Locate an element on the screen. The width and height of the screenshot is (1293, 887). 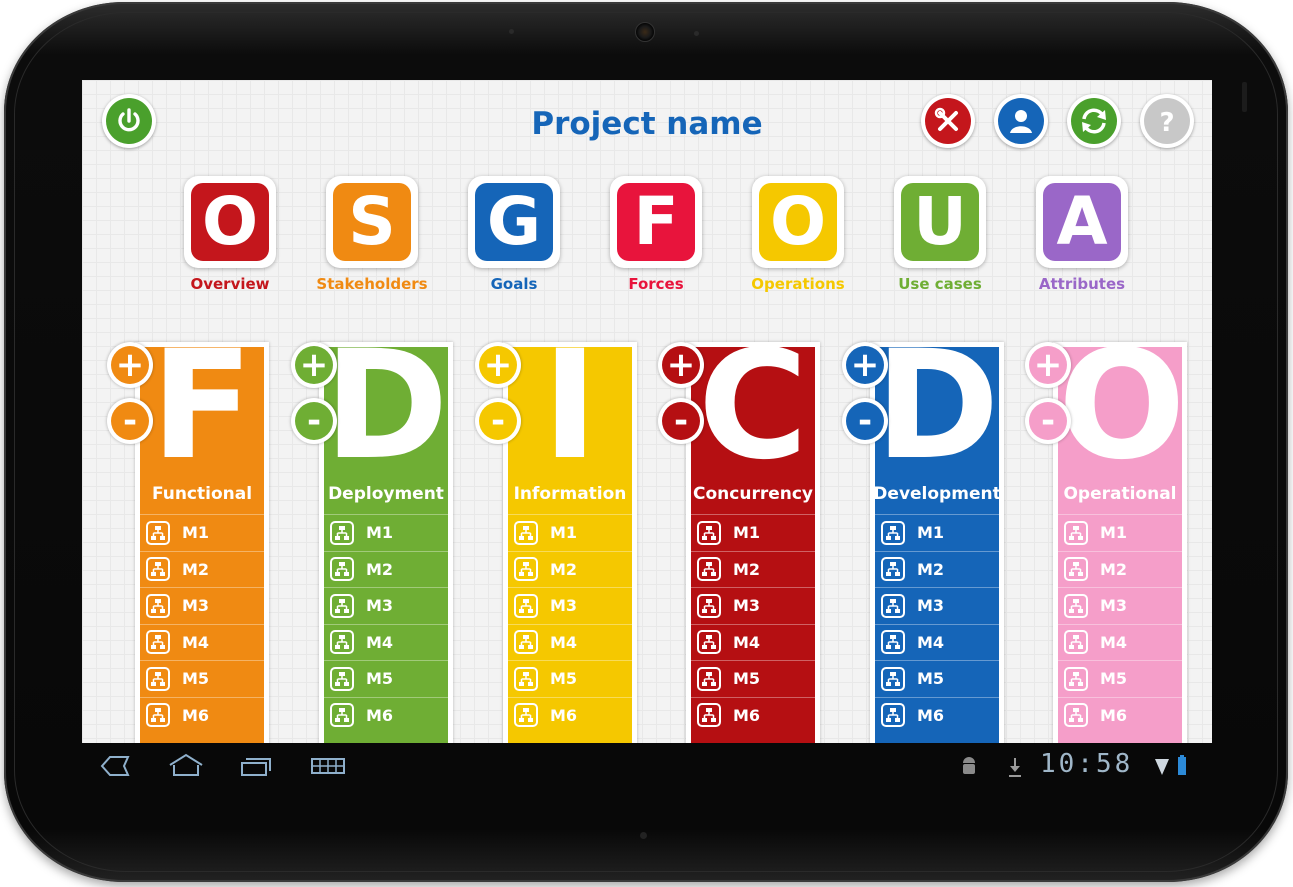
view-name: Functional is located at coordinates (202, 494).